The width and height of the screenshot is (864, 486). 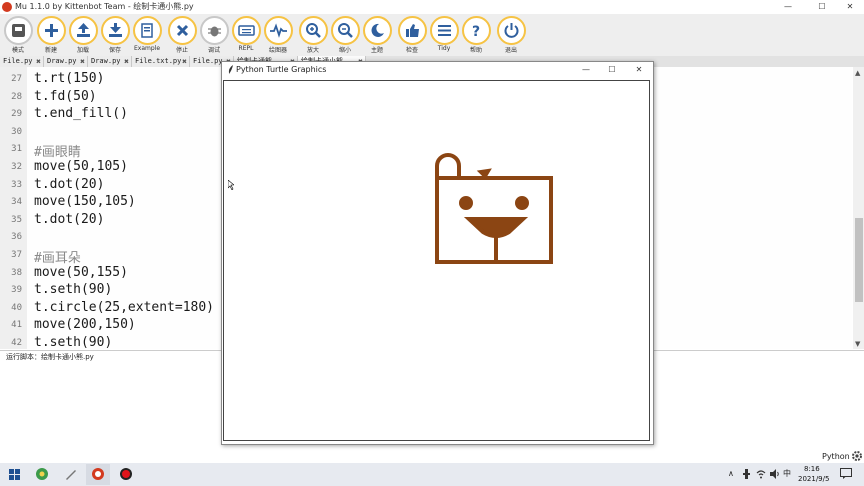 What do you see at coordinates (639, 70) in the screenshot?
I see `turtle-close-button: ✕` at bounding box center [639, 70].